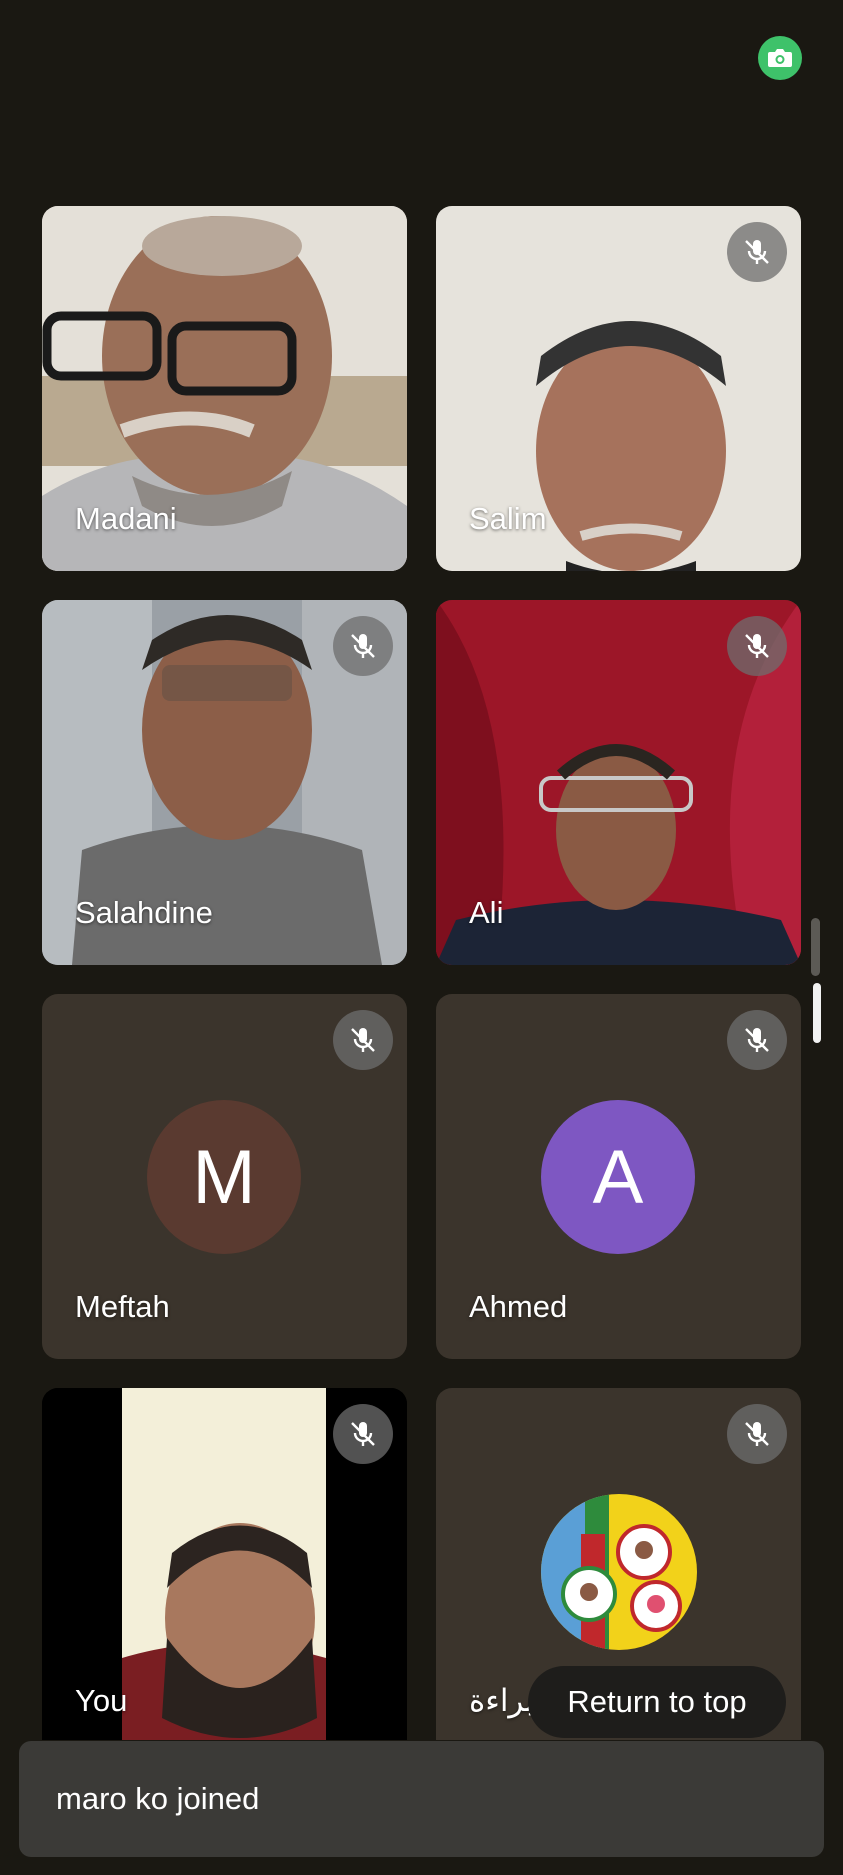  Describe the element at coordinates (817, 1013) in the screenshot. I see `scrollbar-thumb` at that location.